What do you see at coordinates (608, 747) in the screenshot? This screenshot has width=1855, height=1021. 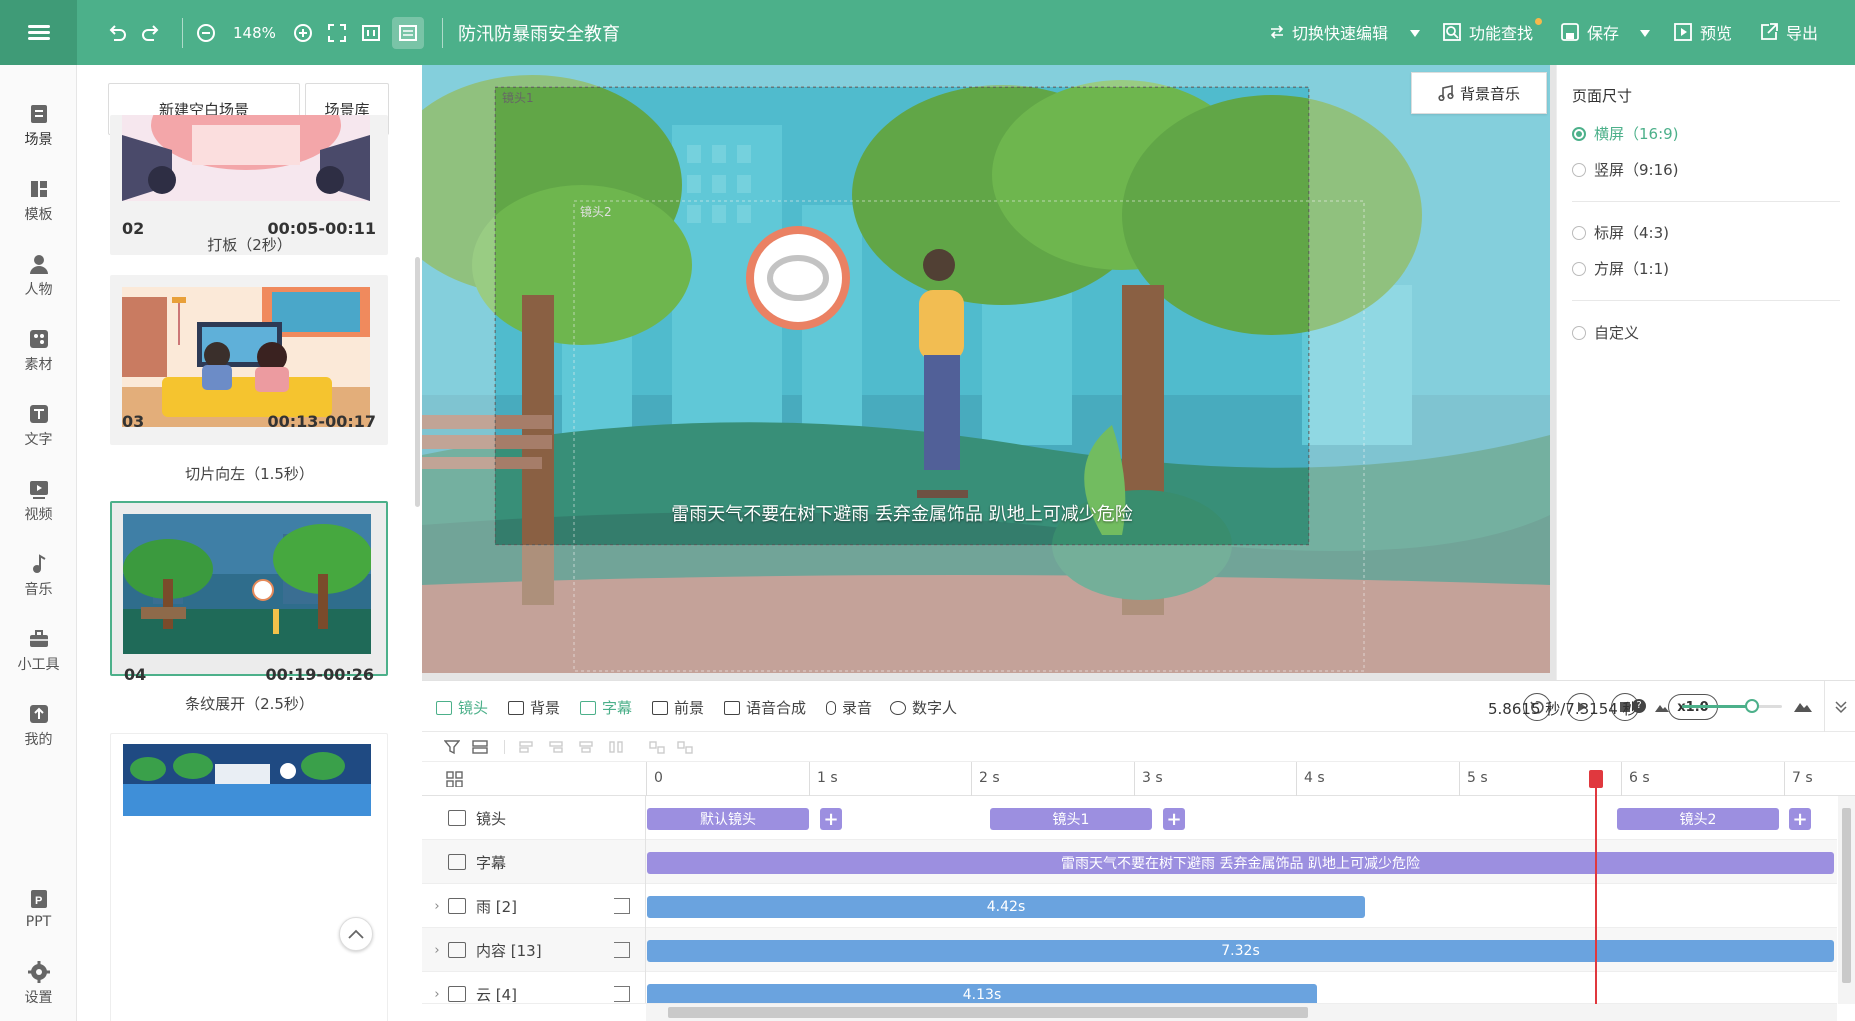 I see `align-tools-icon` at bounding box center [608, 747].